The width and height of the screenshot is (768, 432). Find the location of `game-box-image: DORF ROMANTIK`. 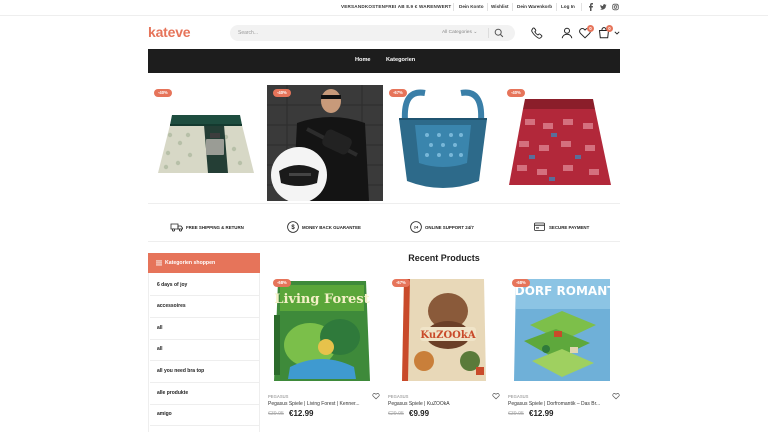

game-box-image: DORF ROMANTIK is located at coordinates (564, 330).